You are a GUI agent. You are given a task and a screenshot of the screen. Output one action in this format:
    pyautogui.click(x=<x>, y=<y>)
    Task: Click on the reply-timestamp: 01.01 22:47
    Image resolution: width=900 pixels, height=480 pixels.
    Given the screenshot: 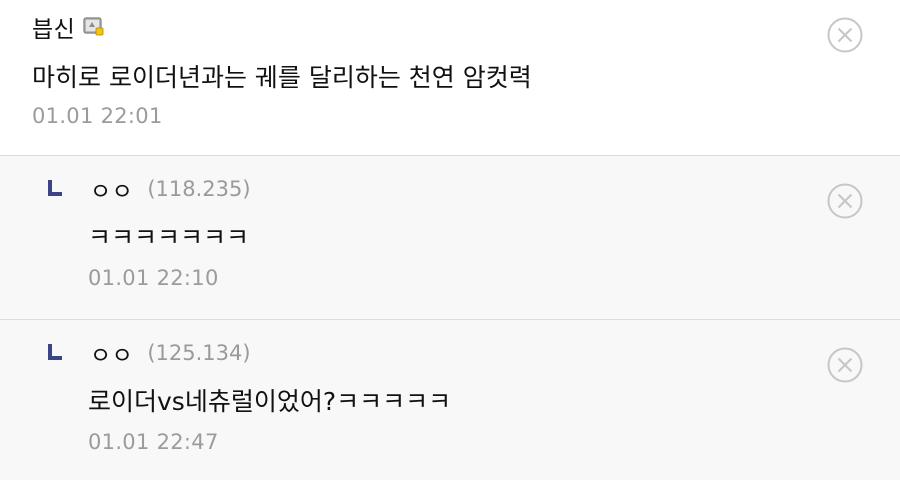 What is the action you would take?
    pyautogui.click(x=153, y=442)
    